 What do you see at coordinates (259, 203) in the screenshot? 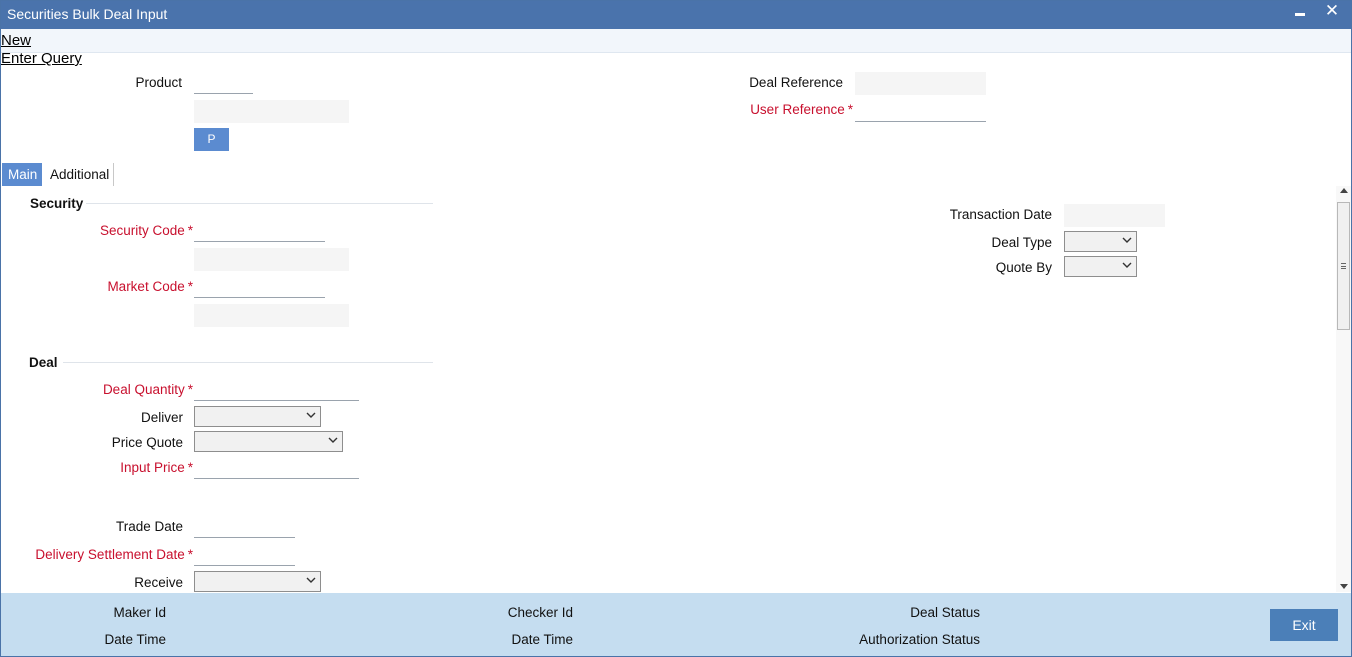
I see `security-divider` at bounding box center [259, 203].